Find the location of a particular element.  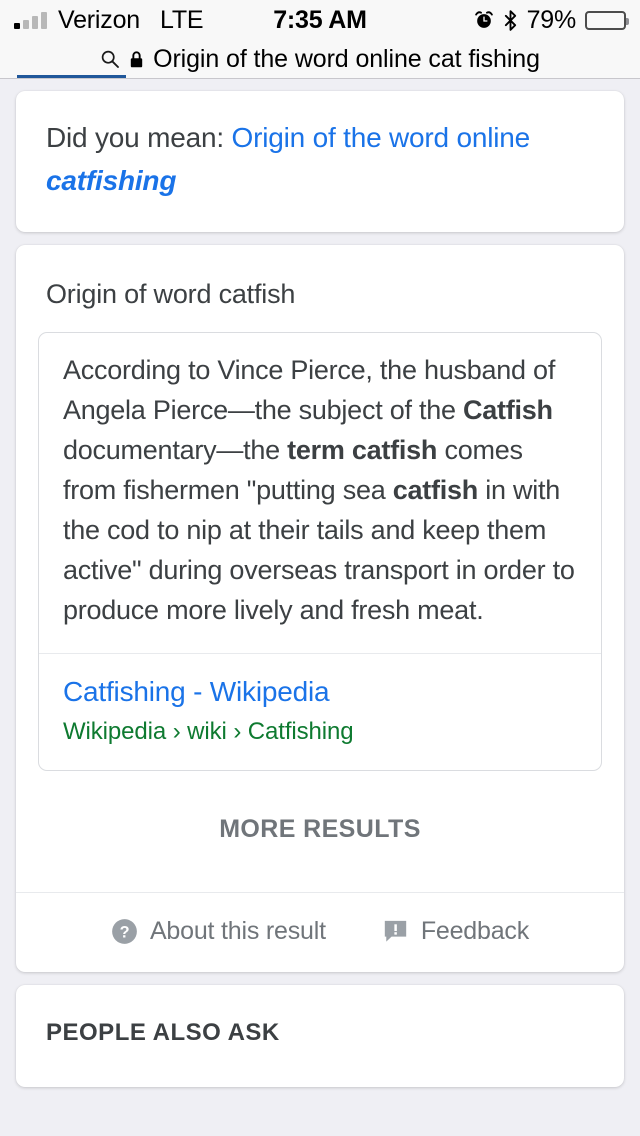

page-load-progress-bar is located at coordinates (71, 76).